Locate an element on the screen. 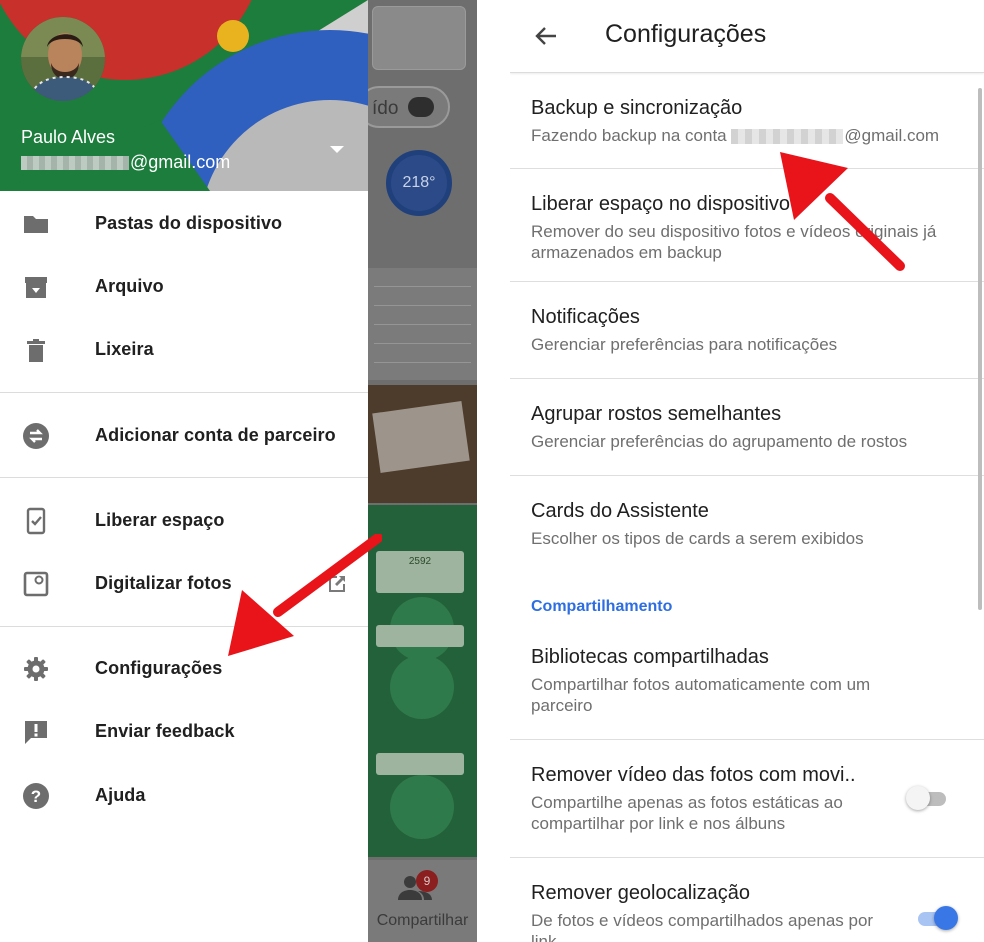 The height and width of the screenshot is (942, 984). drawer-item-trash: Lixeira is located at coordinates (184, 350).